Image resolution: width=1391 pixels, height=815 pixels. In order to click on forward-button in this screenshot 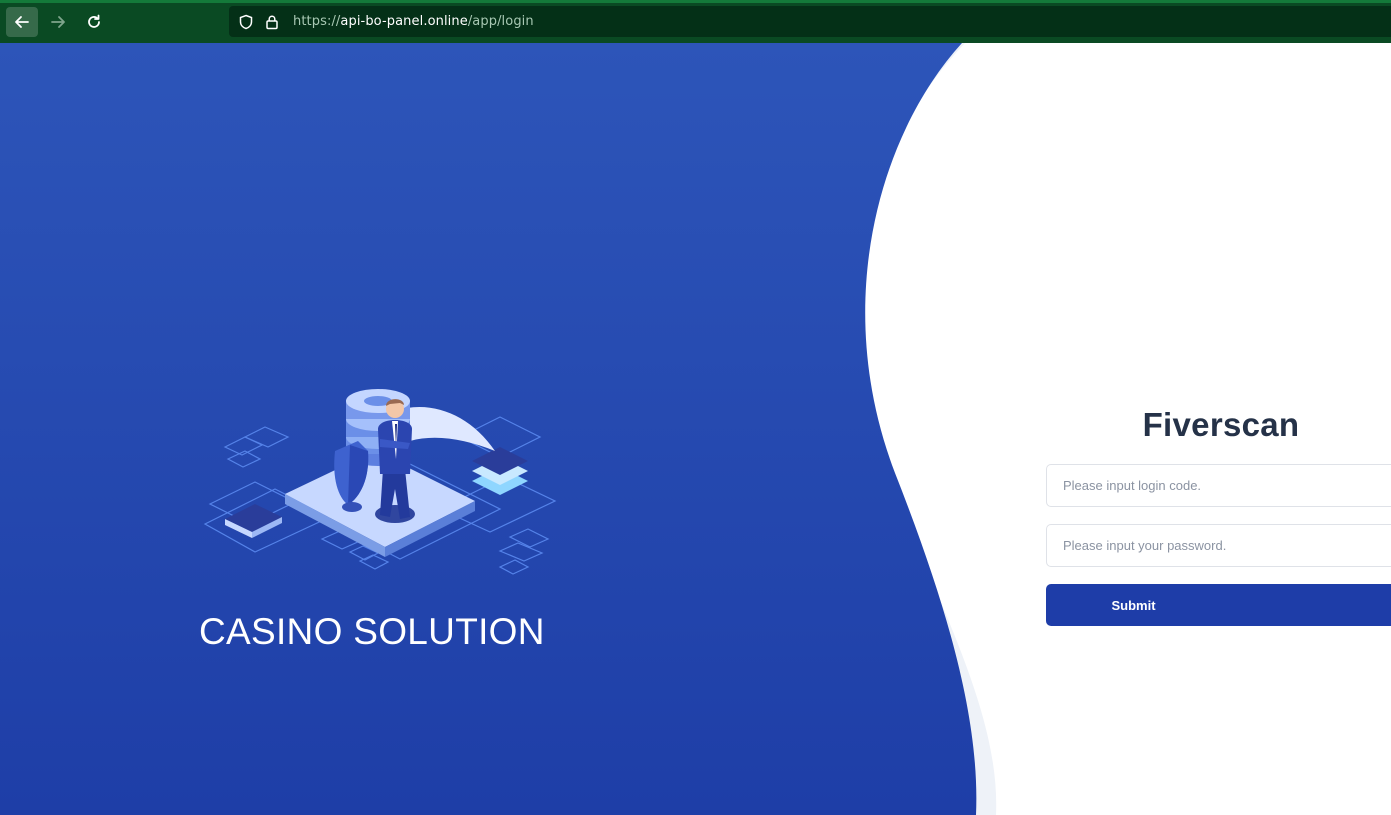, I will do `click(58, 22)`.